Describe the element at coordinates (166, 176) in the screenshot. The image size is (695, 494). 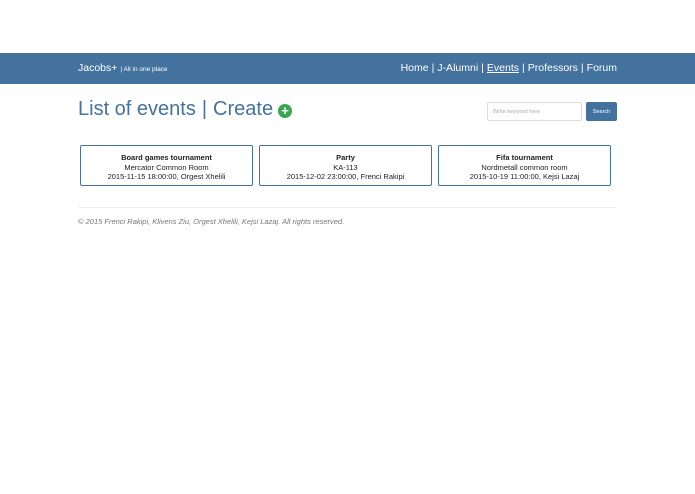
I see `event-meta: 2015-11-15 18:00:00, Orgest Xhelili` at that location.